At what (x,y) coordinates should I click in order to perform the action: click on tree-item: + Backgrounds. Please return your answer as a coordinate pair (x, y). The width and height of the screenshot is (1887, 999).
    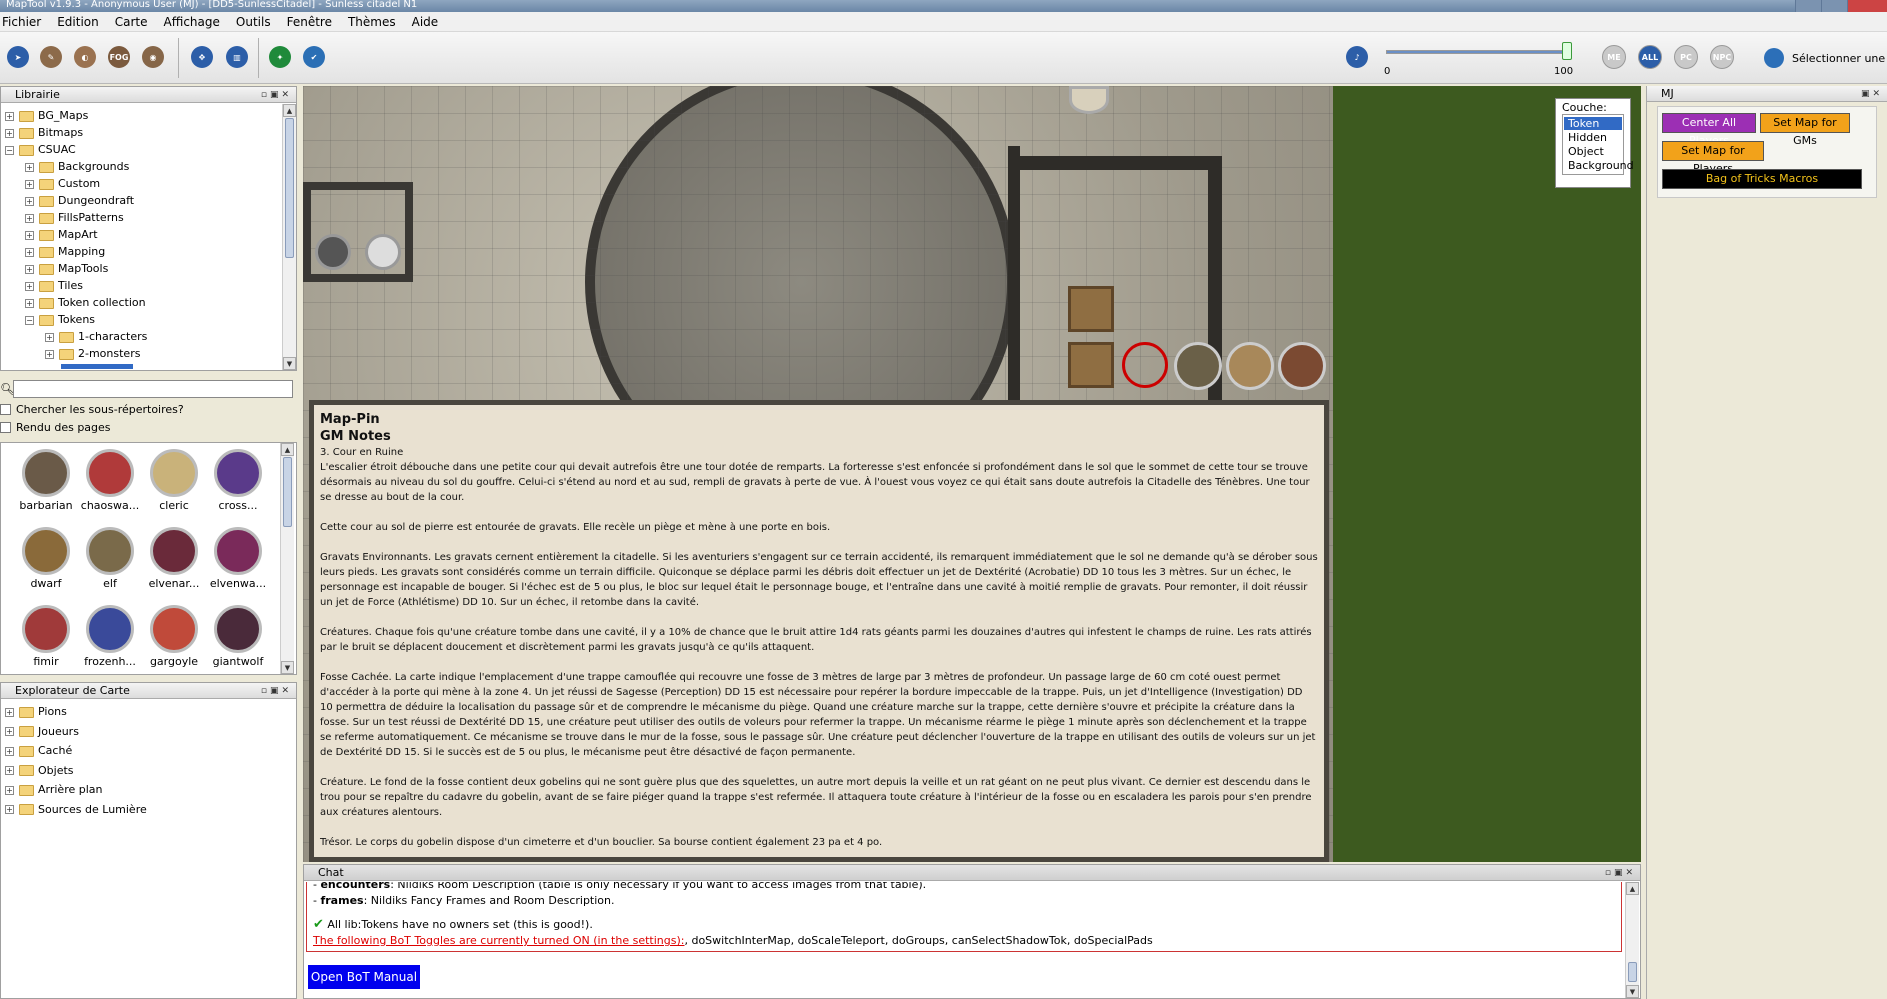
    Looking at the image, I should click on (77, 166).